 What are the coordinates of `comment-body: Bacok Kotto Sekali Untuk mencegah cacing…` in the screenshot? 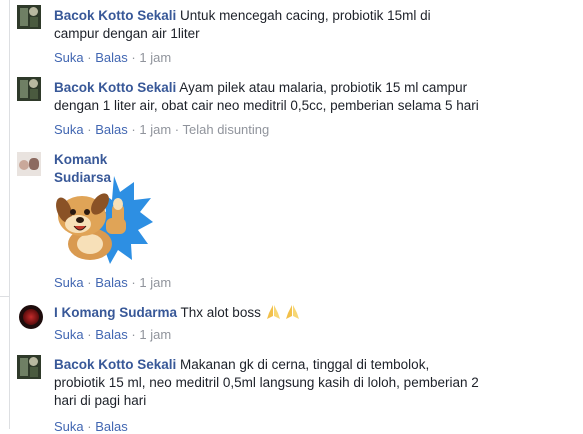 It's located at (314, 25).